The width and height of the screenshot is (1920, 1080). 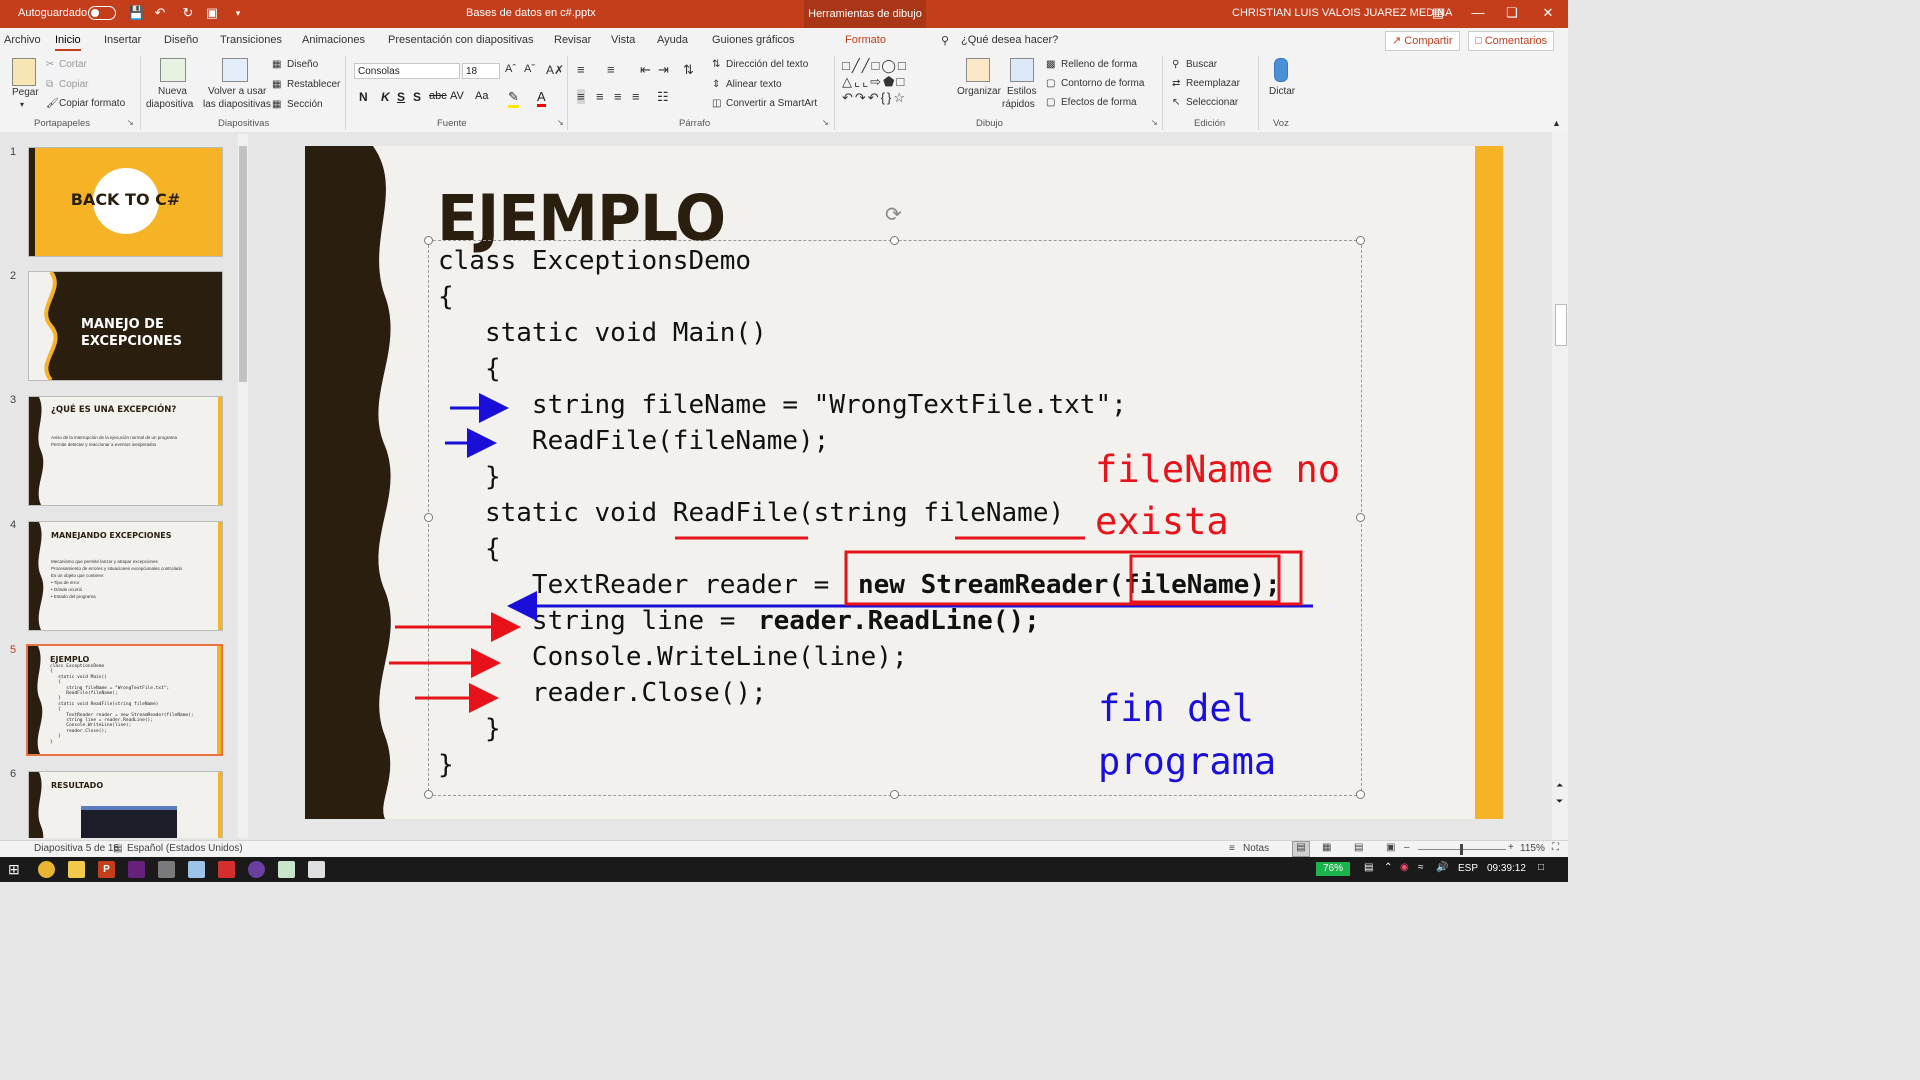 I want to click on mail-icon, so click(x=316, y=869).